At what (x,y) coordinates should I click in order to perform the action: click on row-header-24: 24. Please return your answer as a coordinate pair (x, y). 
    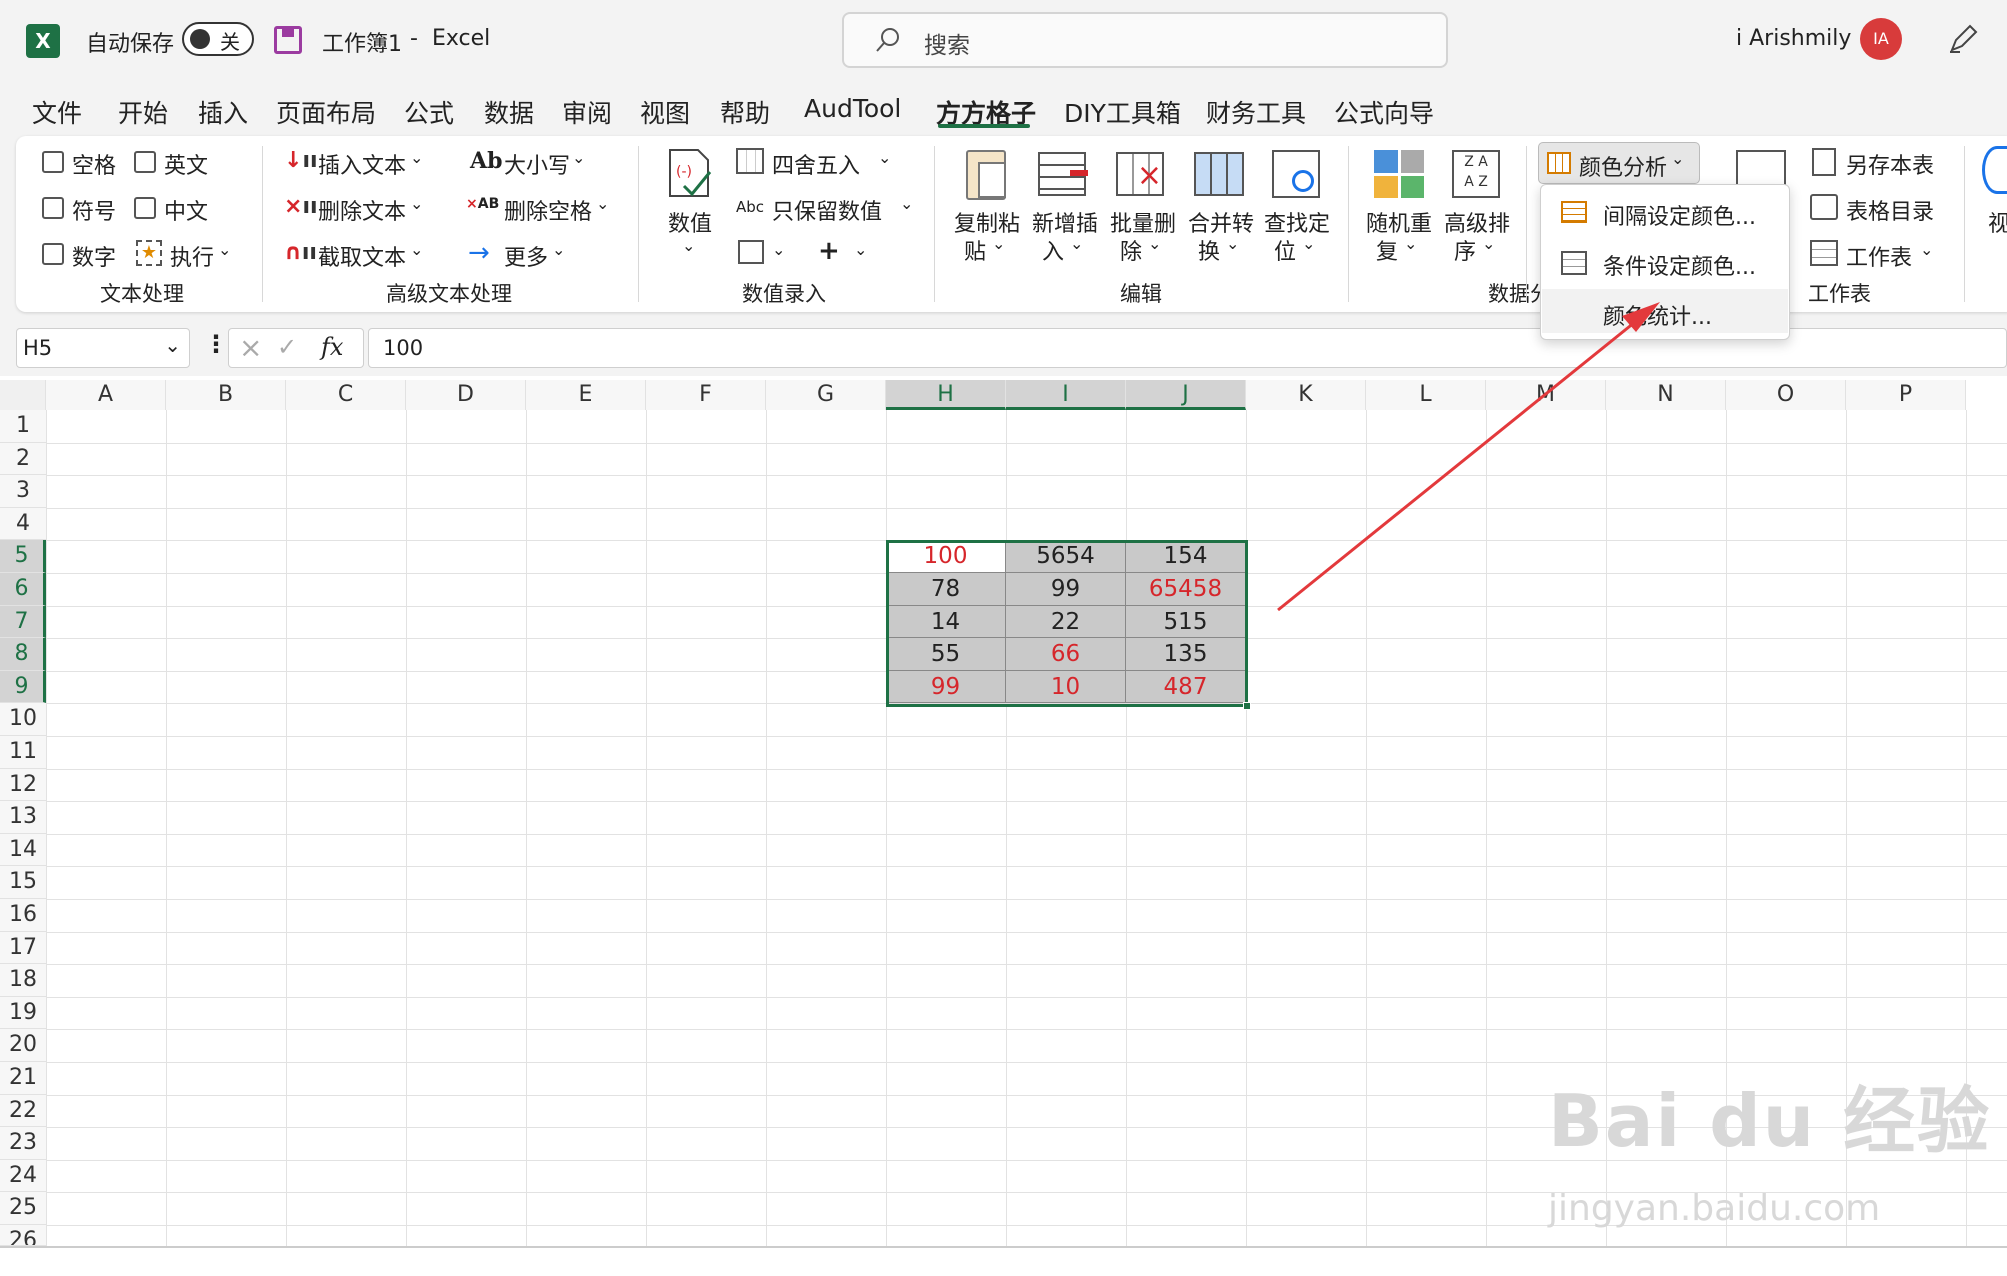
    Looking at the image, I should click on (23, 1176).